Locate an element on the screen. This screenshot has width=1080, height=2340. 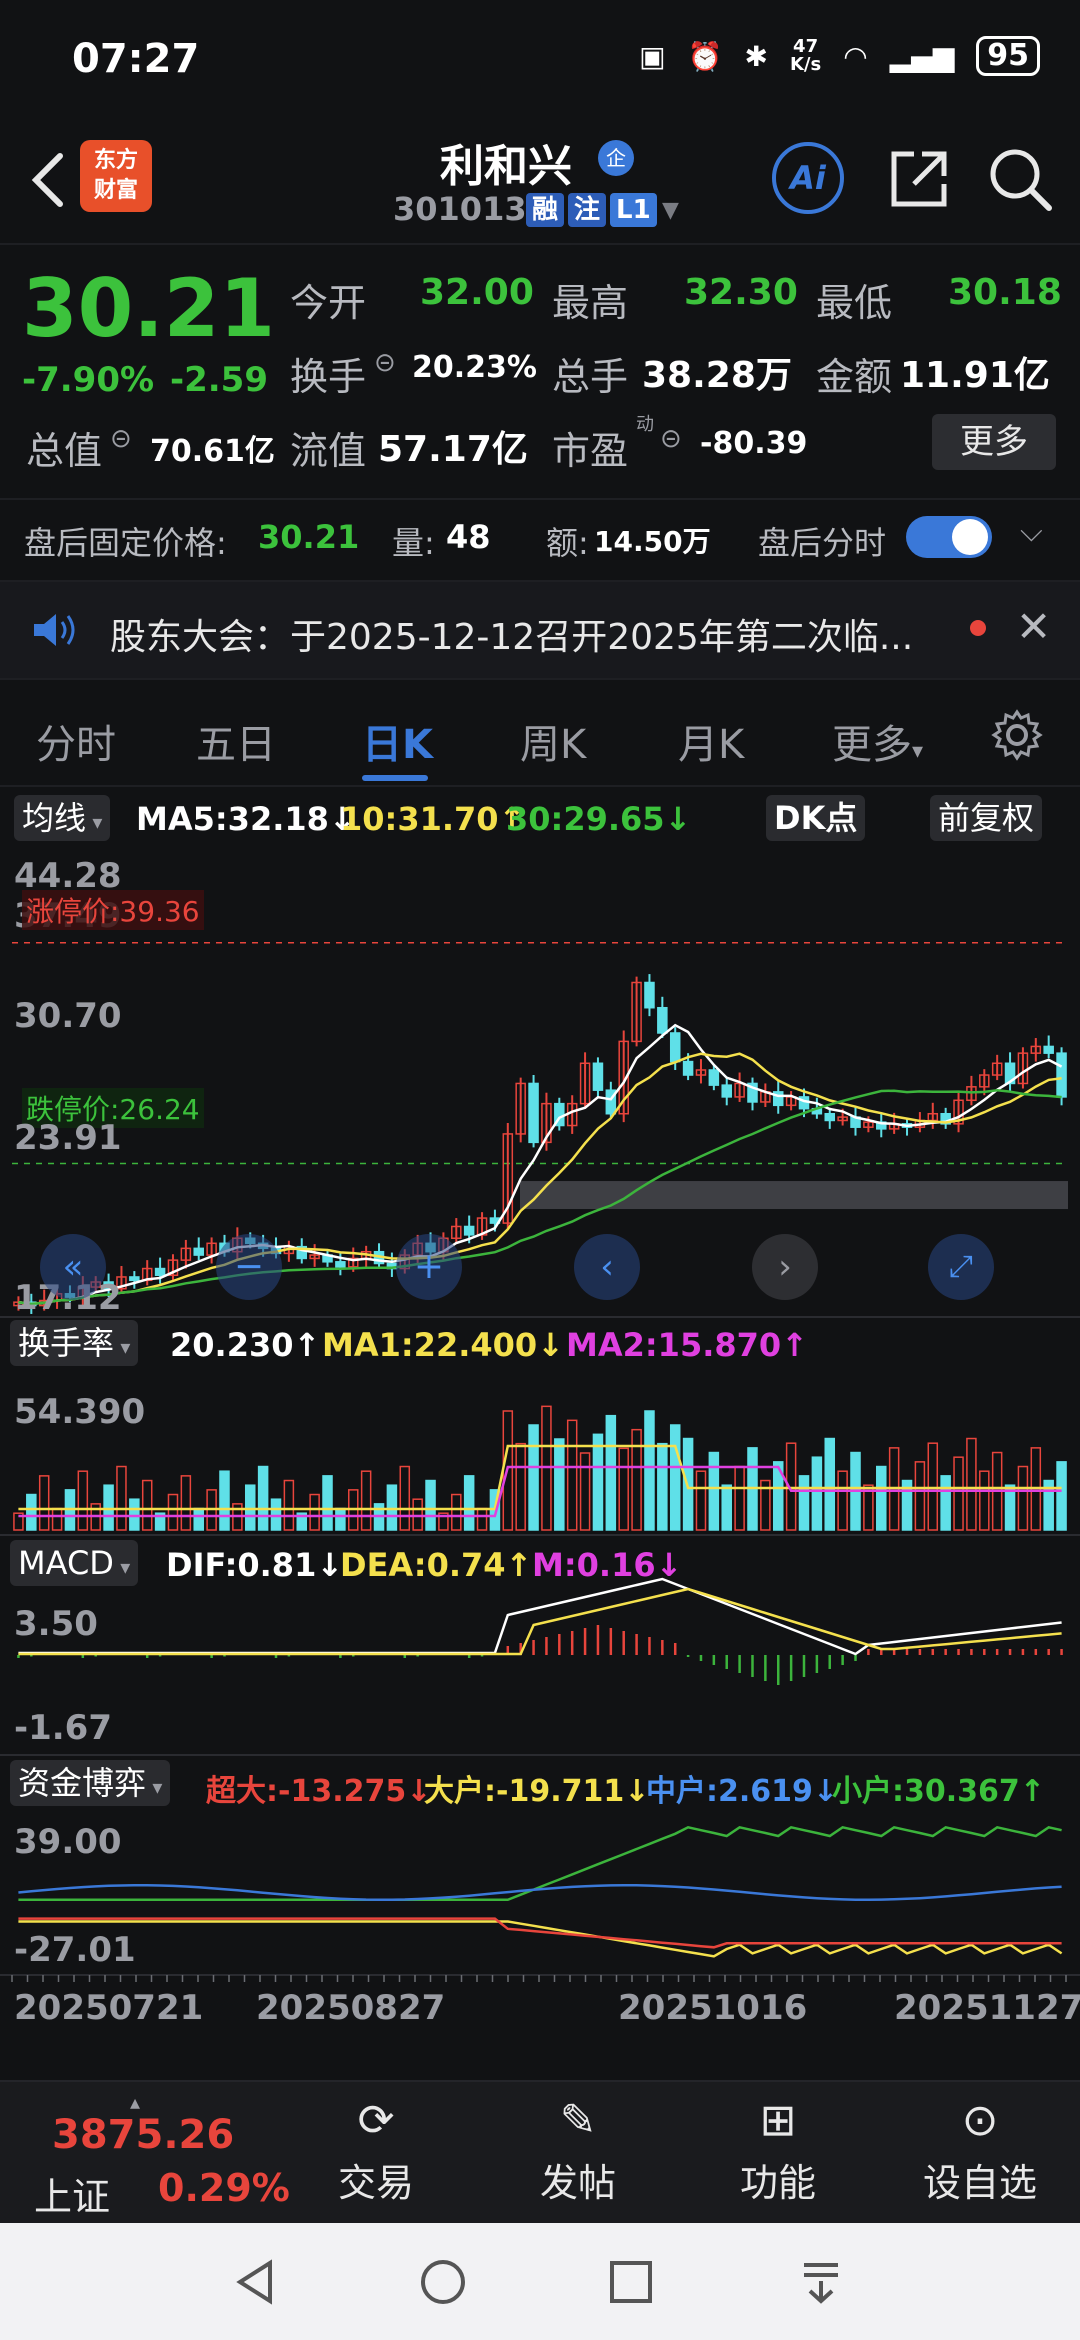
nav-functions: ⊞ 功能 is located at coordinates (778, 2151).